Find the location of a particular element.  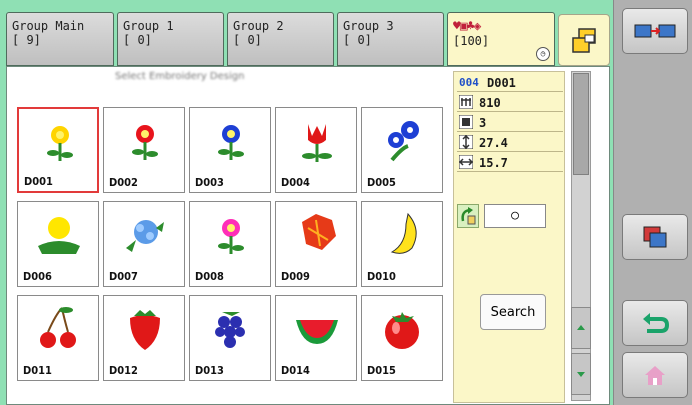

autumn-leaves-icon is located at coordinates (319, 232).